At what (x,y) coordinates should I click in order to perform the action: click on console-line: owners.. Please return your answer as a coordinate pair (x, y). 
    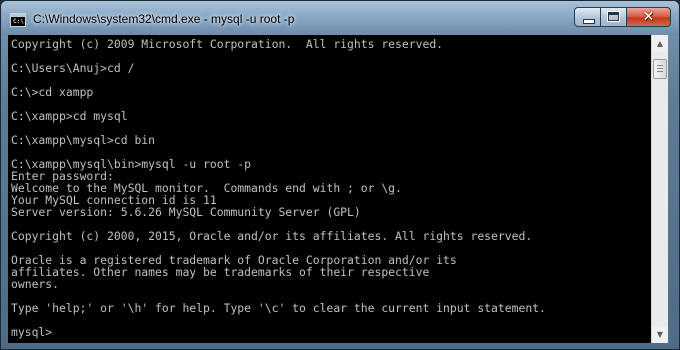
    Looking at the image, I should click on (35, 284).